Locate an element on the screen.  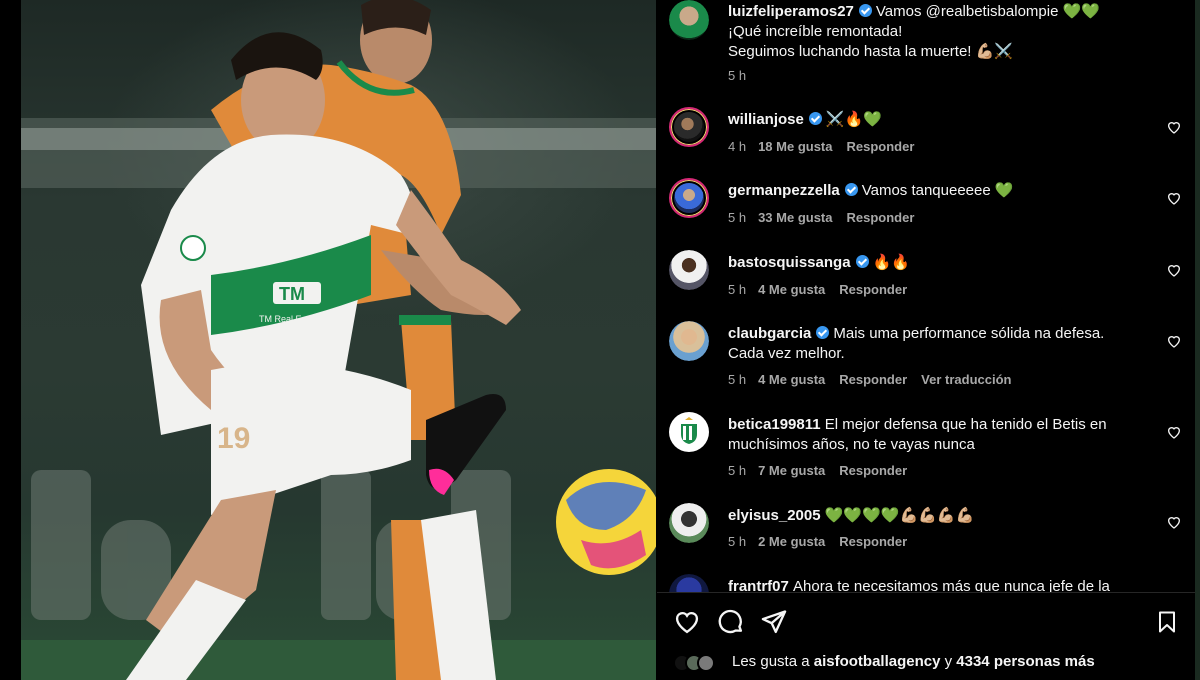
likes-user: aisfootballagency is located at coordinates (877, 661).